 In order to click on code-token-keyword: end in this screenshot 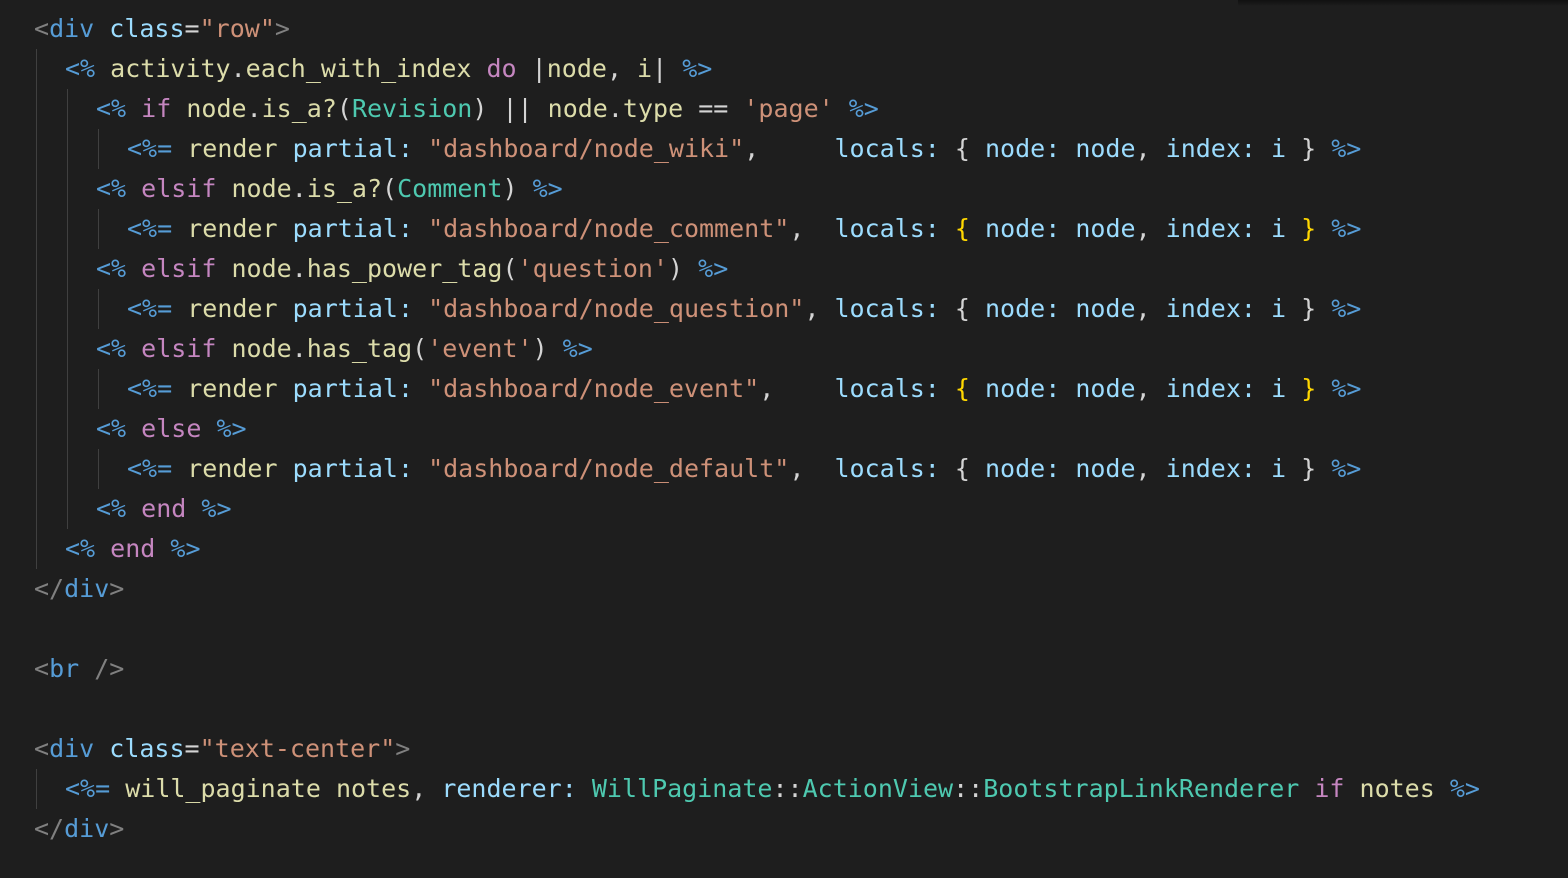, I will do `click(133, 548)`.